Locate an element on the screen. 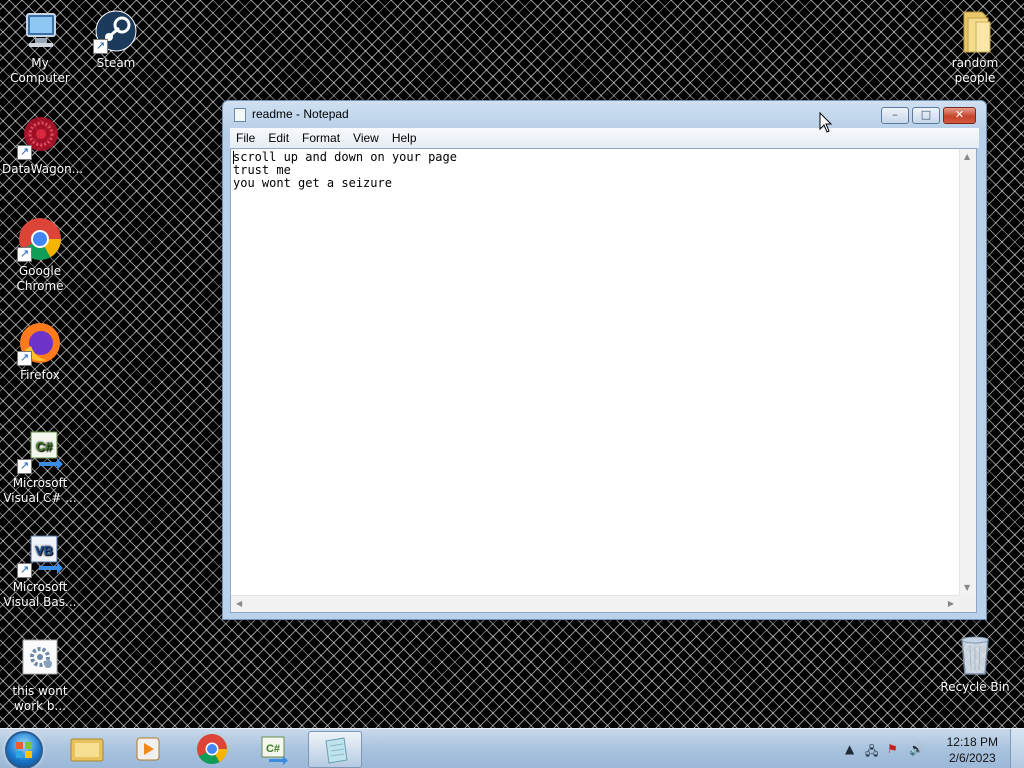  maximize-button: □ is located at coordinates (926, 115).